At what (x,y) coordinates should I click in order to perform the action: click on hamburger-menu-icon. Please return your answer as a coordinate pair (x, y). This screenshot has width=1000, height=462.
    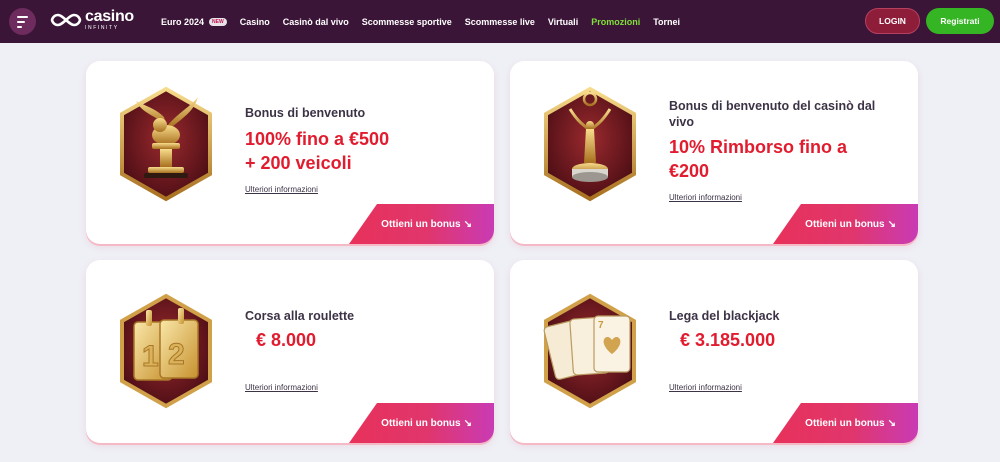
    Looking at the image, I should click on (22, 21).